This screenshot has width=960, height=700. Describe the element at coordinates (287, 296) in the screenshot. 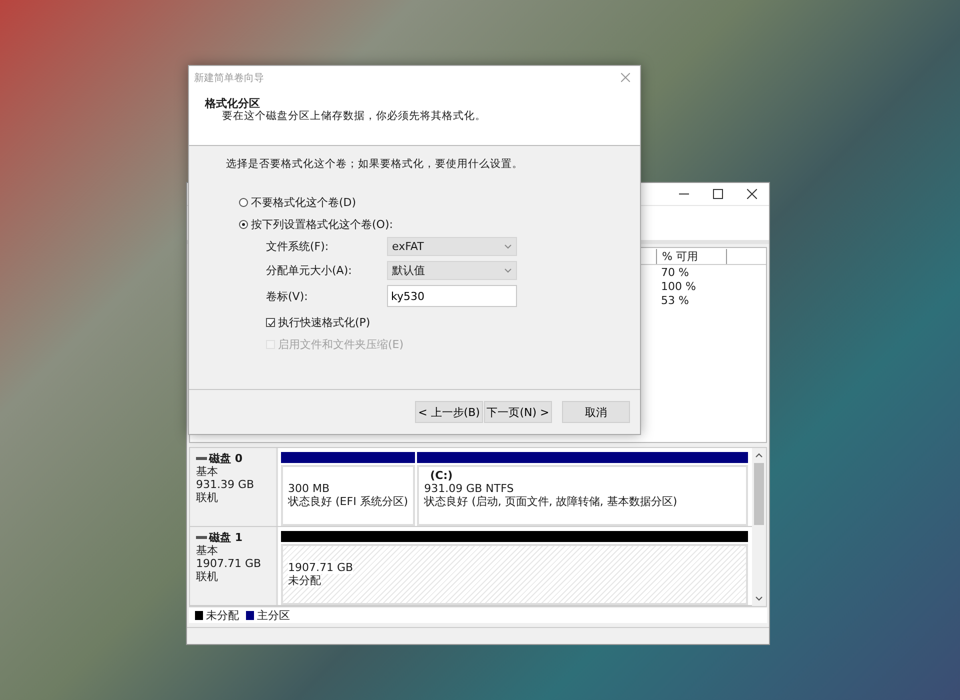

I see `field-label: 卷标(V):` at that location.